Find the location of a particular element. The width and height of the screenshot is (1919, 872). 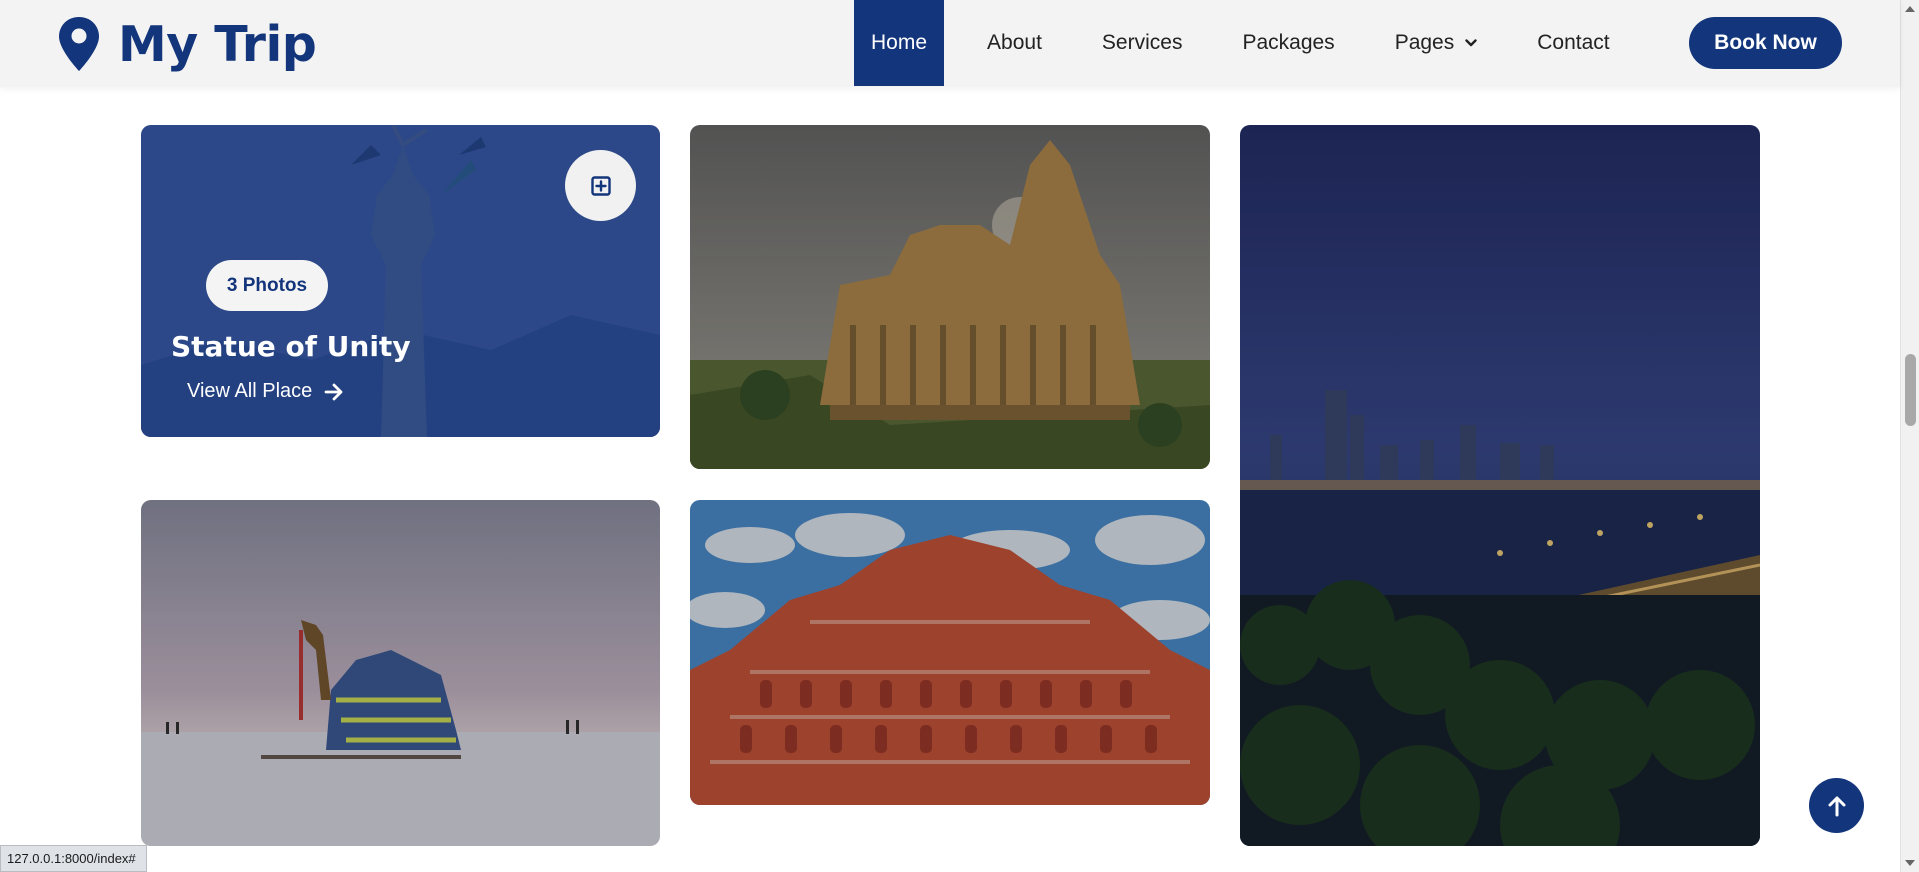

nav-services-label: Services is located at coordinates (1142, 42).